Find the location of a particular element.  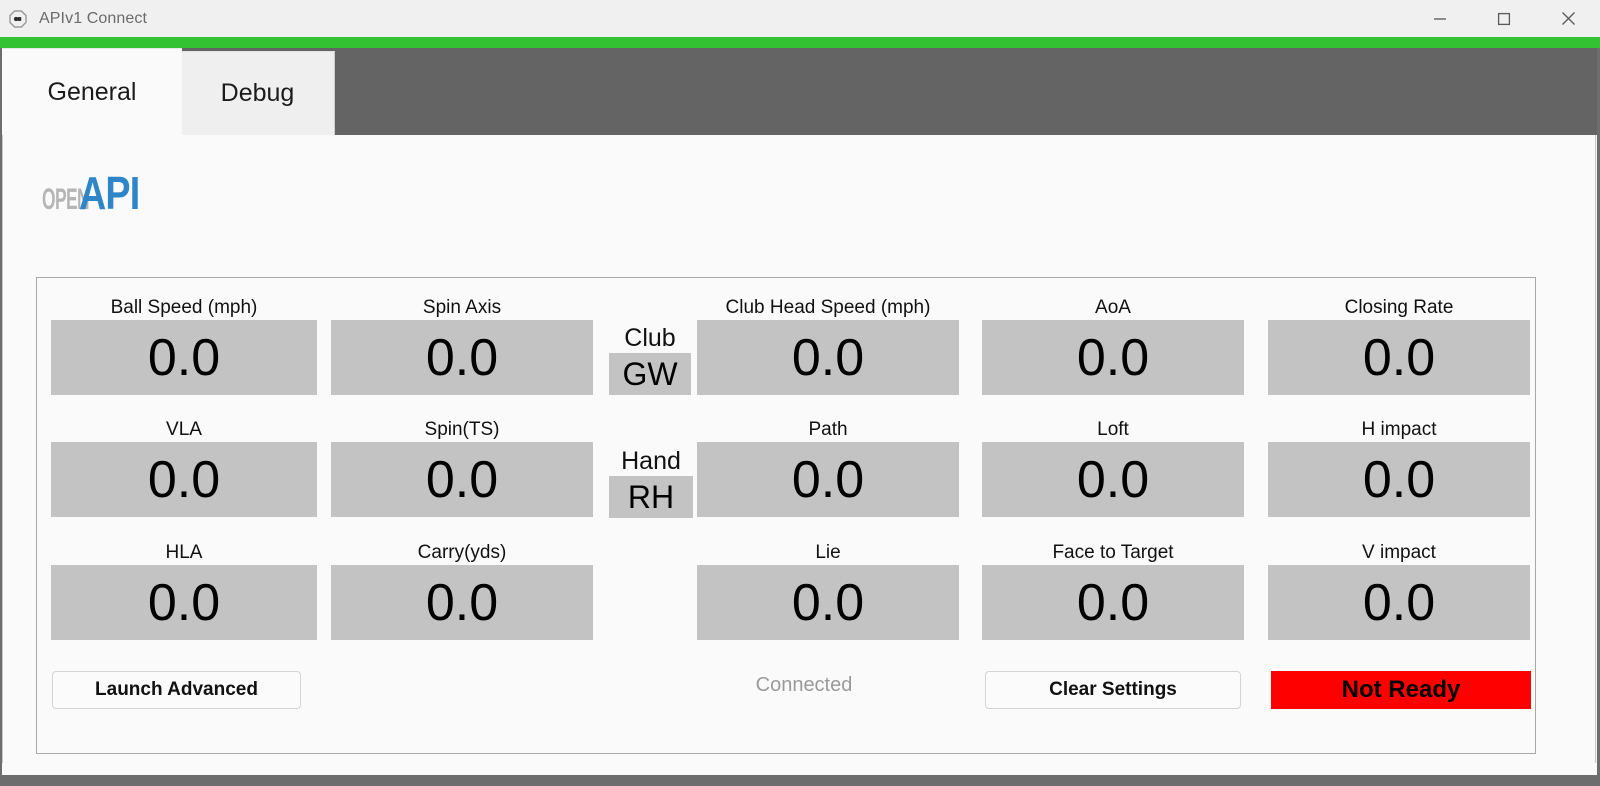

launch-advanced-button: Launch Advanced is located at coordinates (176, 690).